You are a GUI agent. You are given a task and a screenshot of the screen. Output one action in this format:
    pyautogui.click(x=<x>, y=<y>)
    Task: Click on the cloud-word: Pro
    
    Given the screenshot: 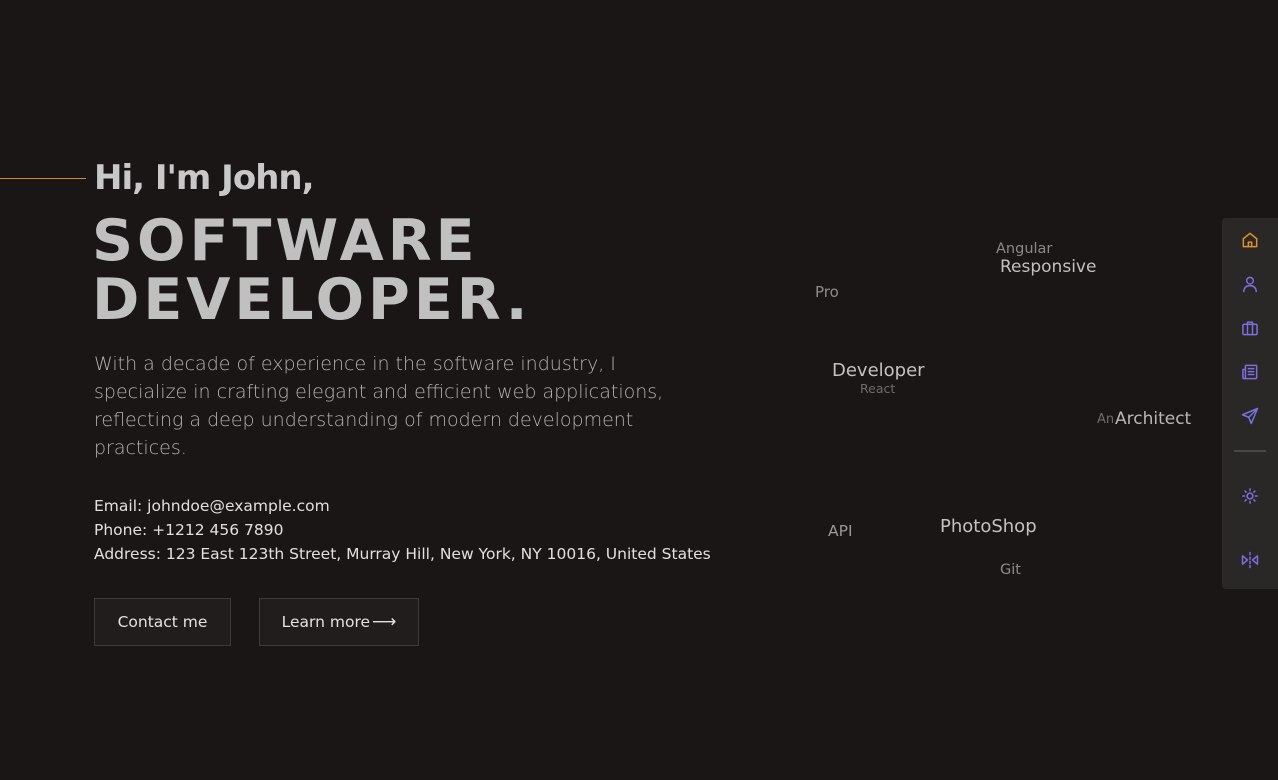 What is the action you would take?
    pyautogui.click(x=827, y=292)
    